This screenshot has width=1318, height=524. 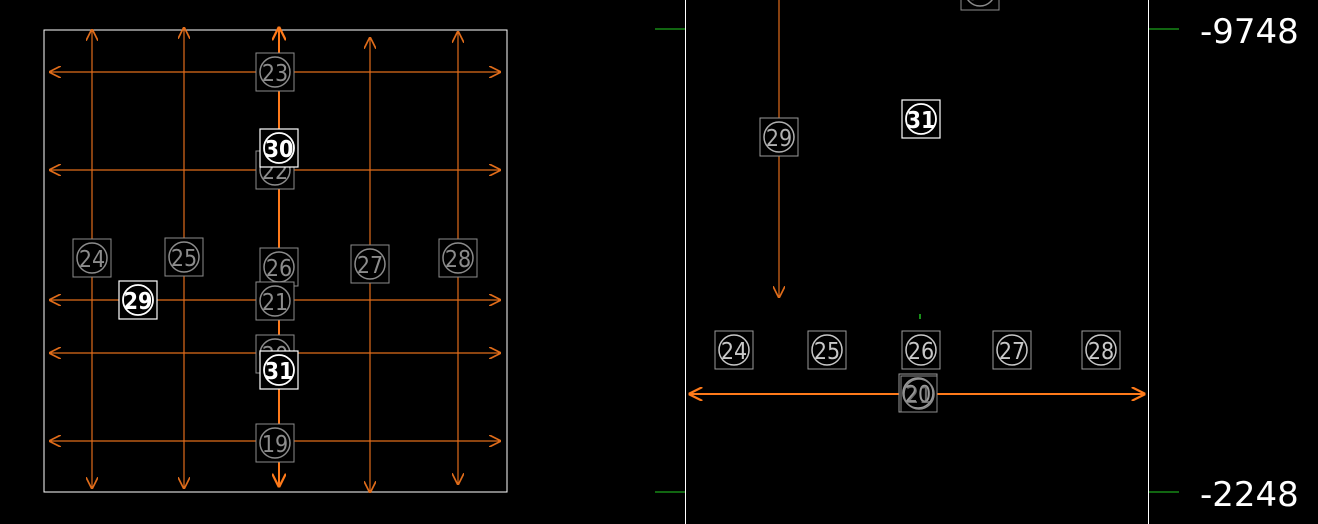 I want to click on section-label-27: 27, so click(x=1012, y=350).